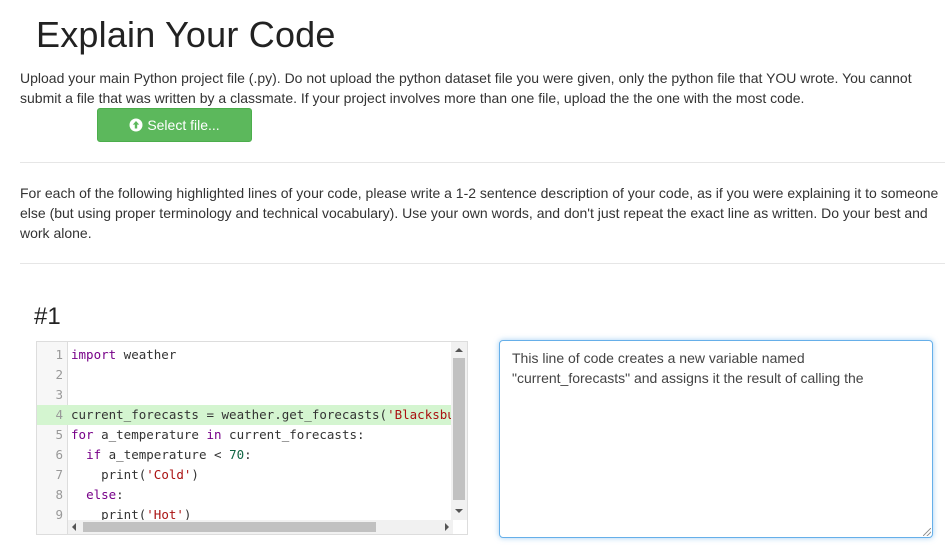  I want to click on line-number: 2, so click(59, 374).